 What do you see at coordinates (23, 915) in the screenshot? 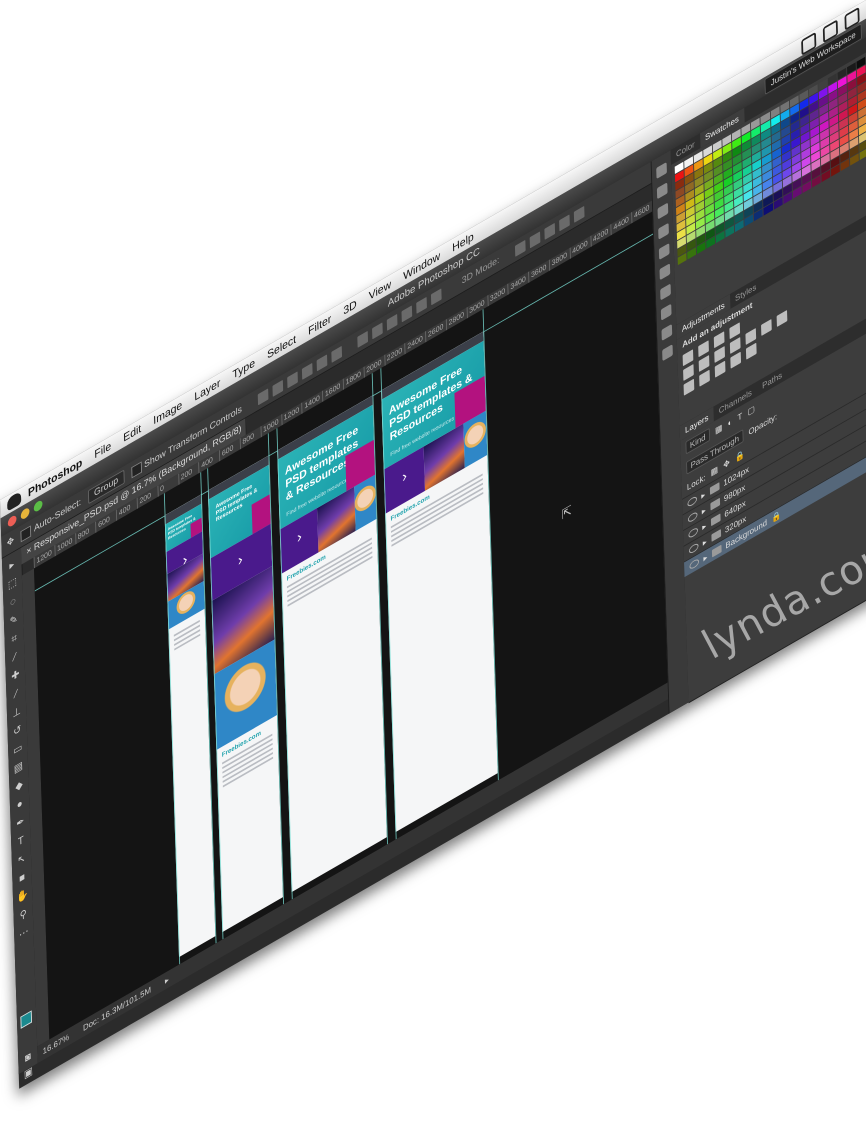
I see `zoom-tool-icon: ⚲` at bounding box center [23, 915].